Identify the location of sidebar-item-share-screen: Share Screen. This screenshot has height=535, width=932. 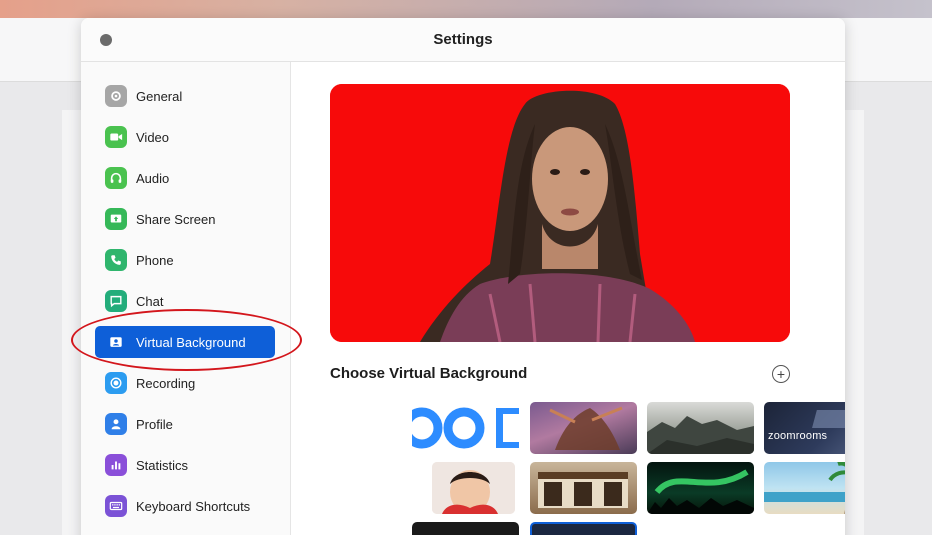
(185, 219).